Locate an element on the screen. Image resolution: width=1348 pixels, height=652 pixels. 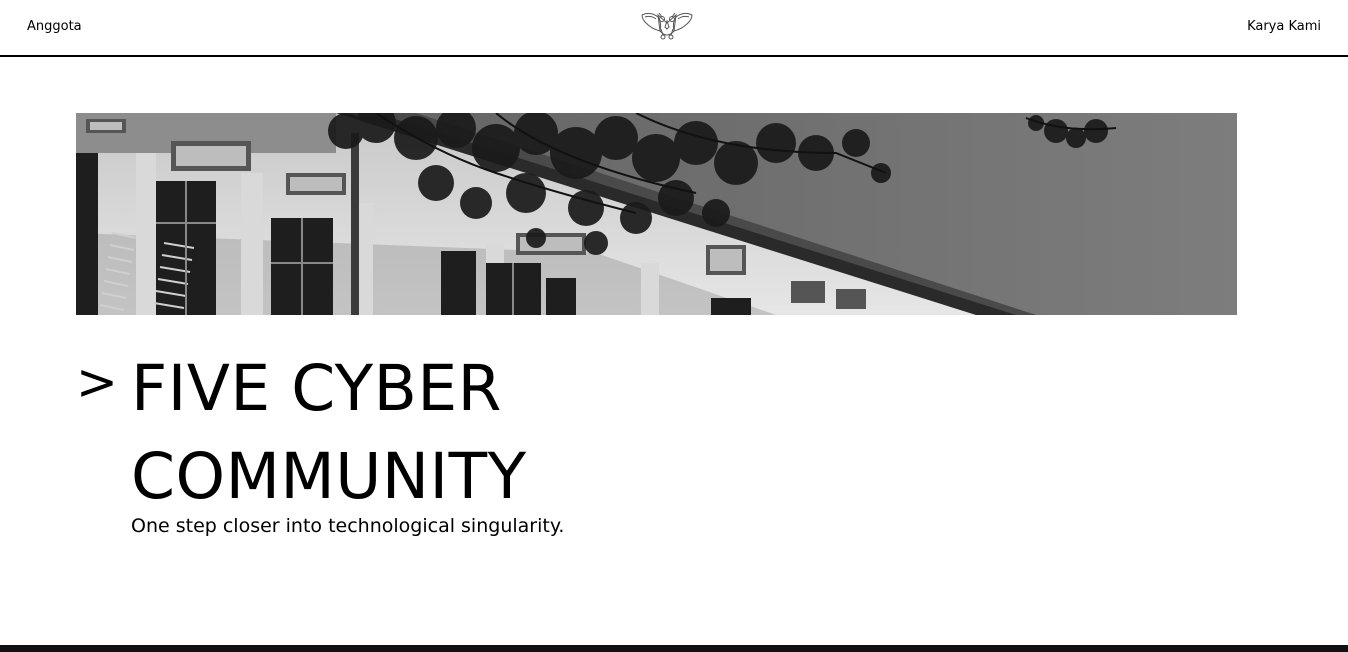
page-title: FIVE CYBER COMMUNITY is located at coordinates (329, 432).